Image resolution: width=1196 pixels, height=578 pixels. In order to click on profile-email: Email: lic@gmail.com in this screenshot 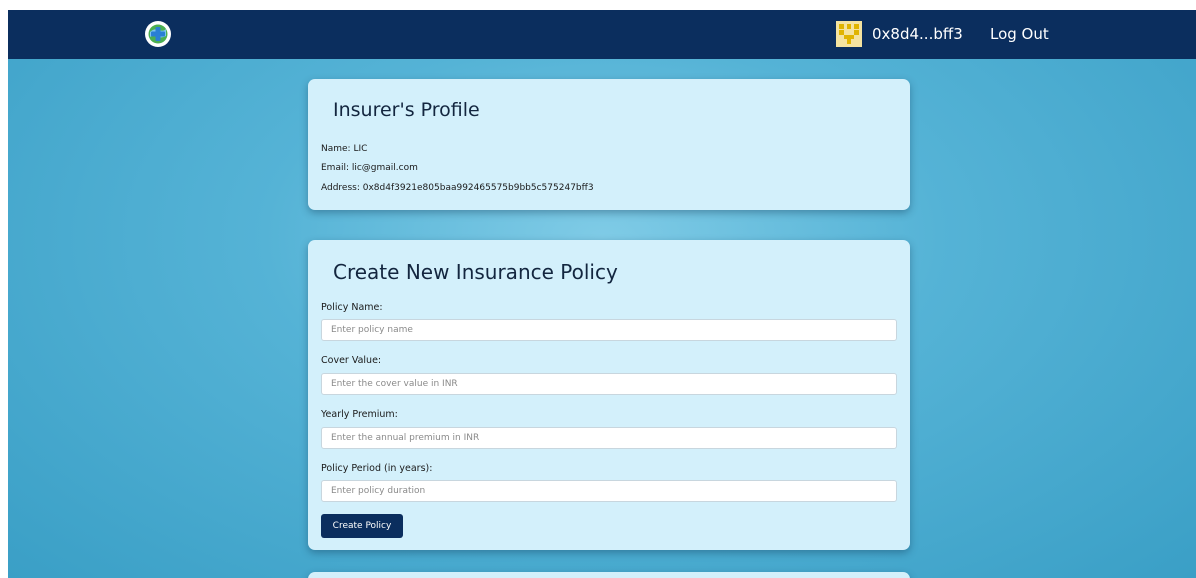, I will do `click(369, 168)`.